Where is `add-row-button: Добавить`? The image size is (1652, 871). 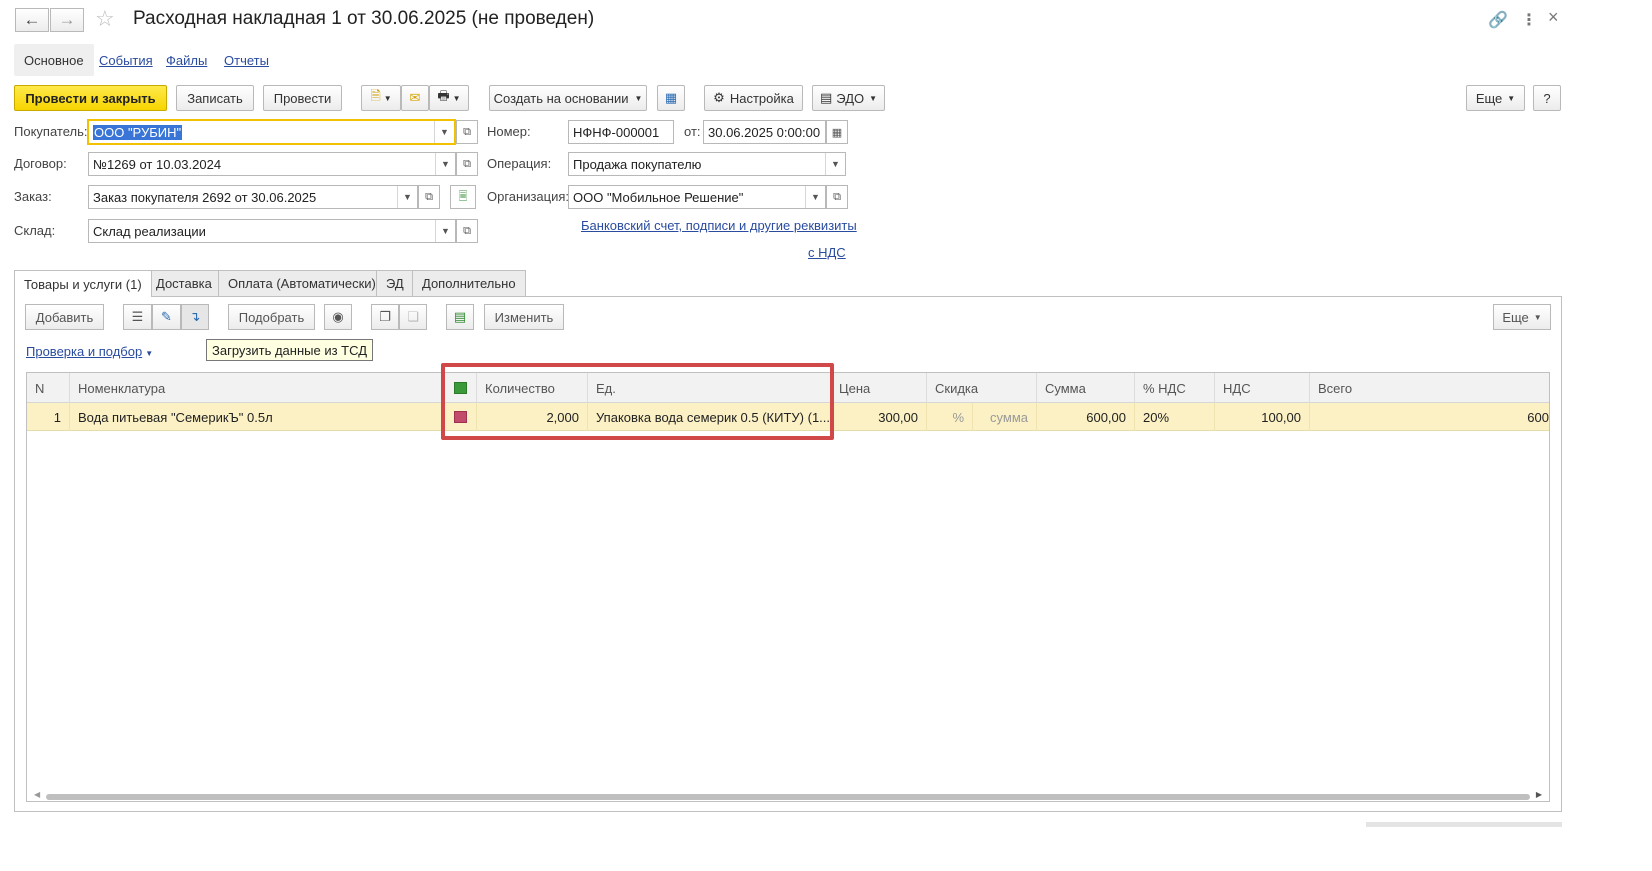 add-row-button: Добавить is located at coordinates (64, 317).